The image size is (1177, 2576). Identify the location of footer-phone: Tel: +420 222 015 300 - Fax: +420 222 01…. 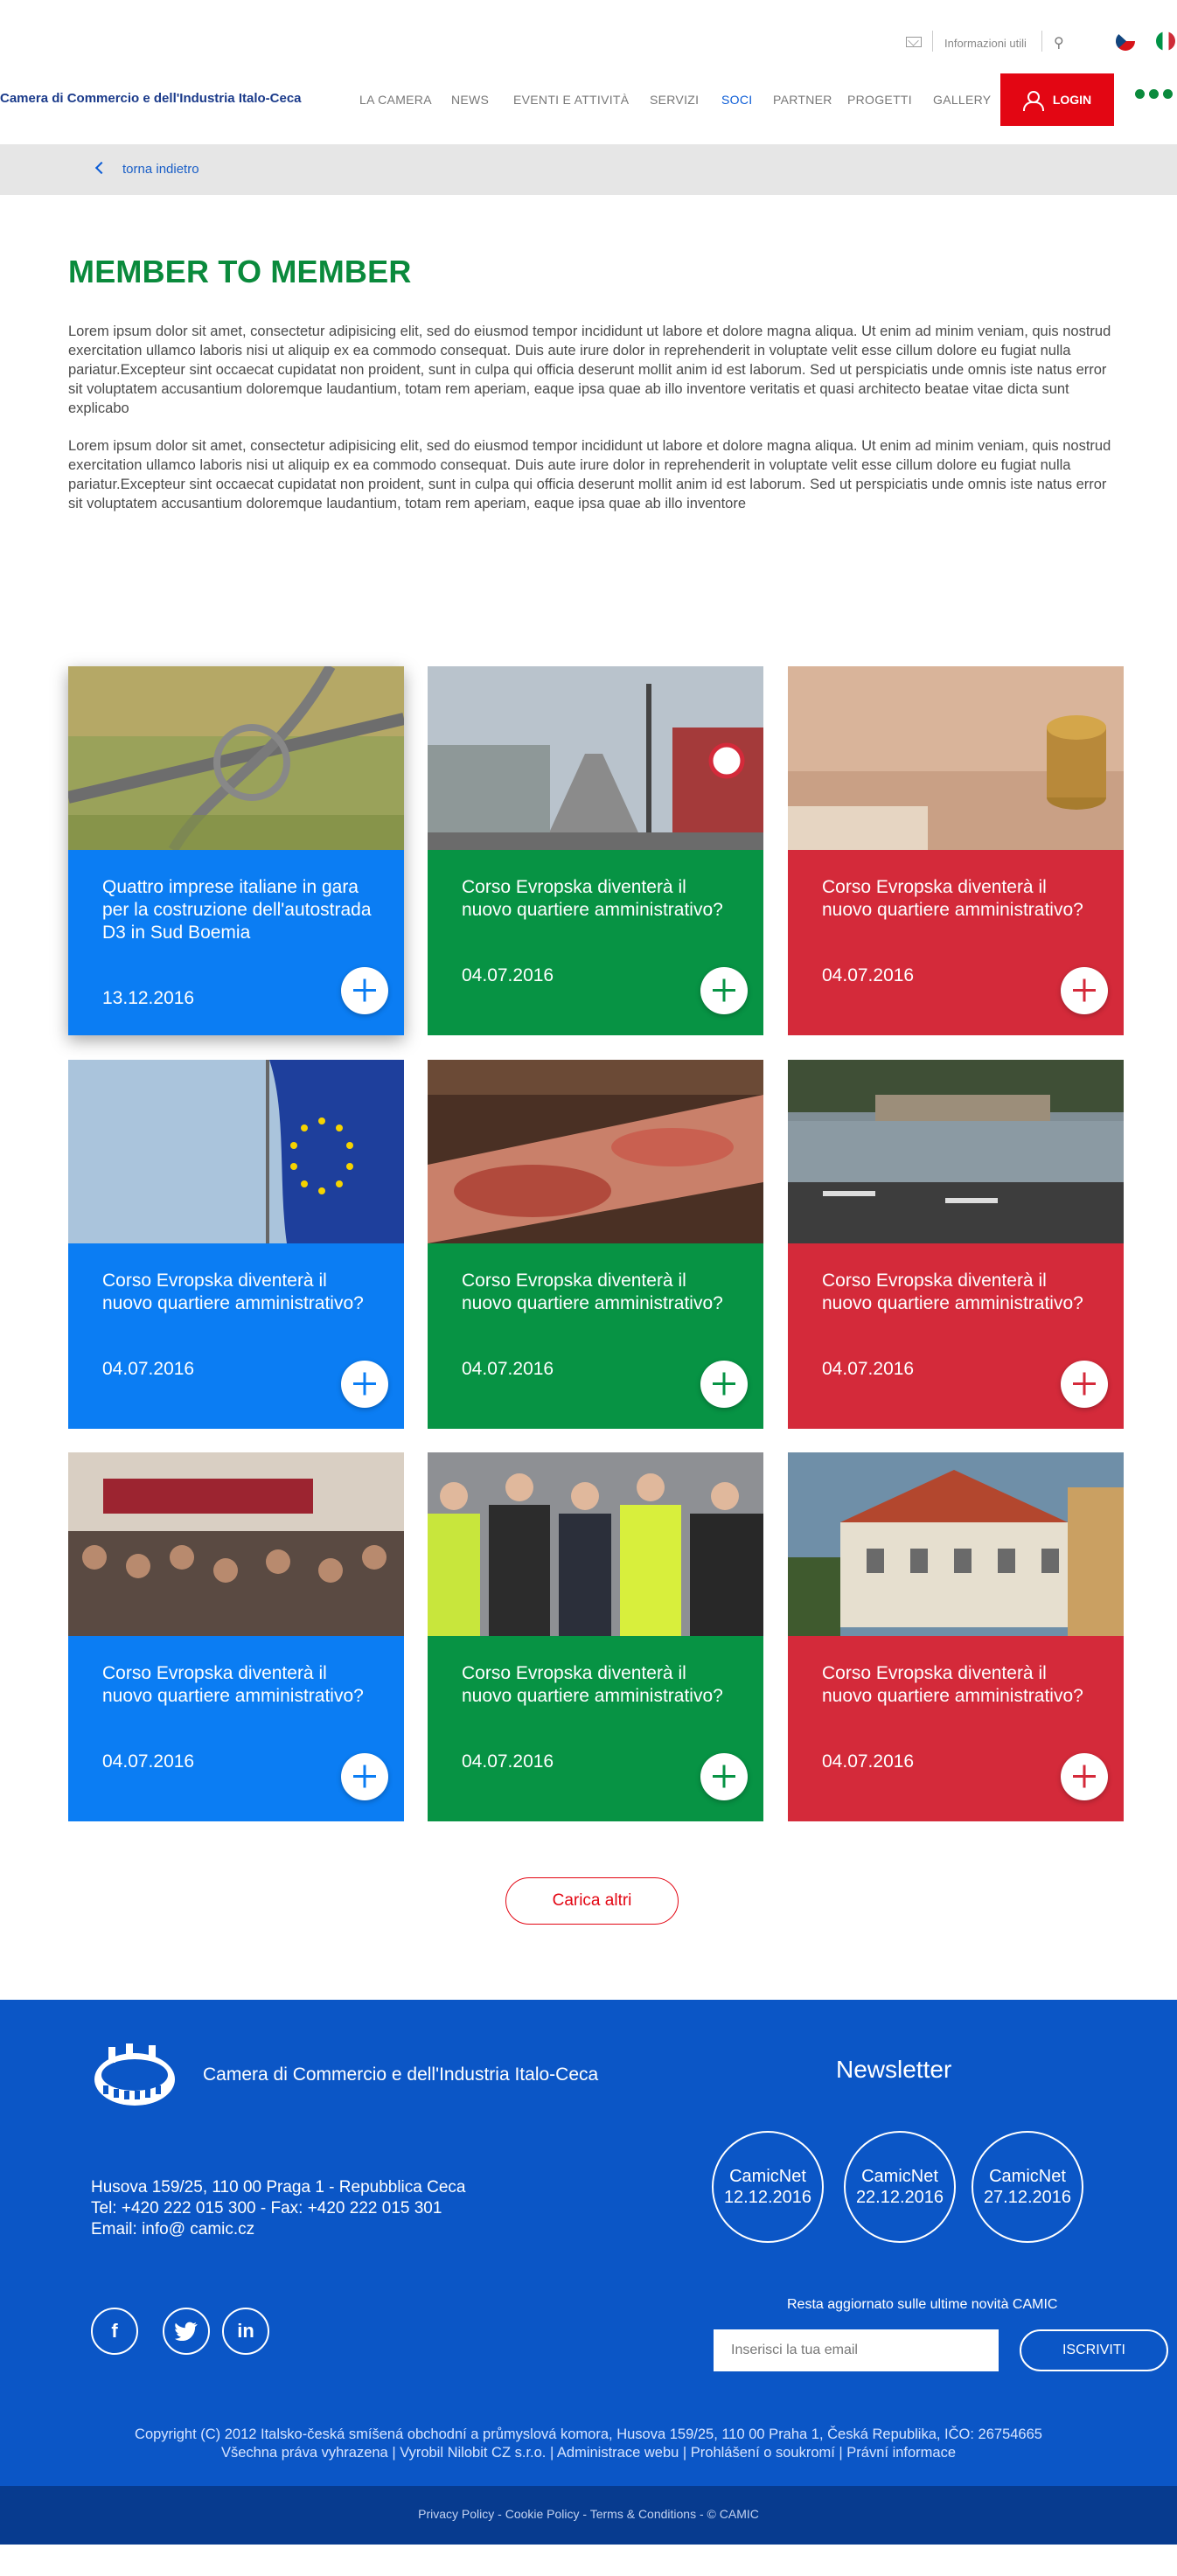
(266, 2208).